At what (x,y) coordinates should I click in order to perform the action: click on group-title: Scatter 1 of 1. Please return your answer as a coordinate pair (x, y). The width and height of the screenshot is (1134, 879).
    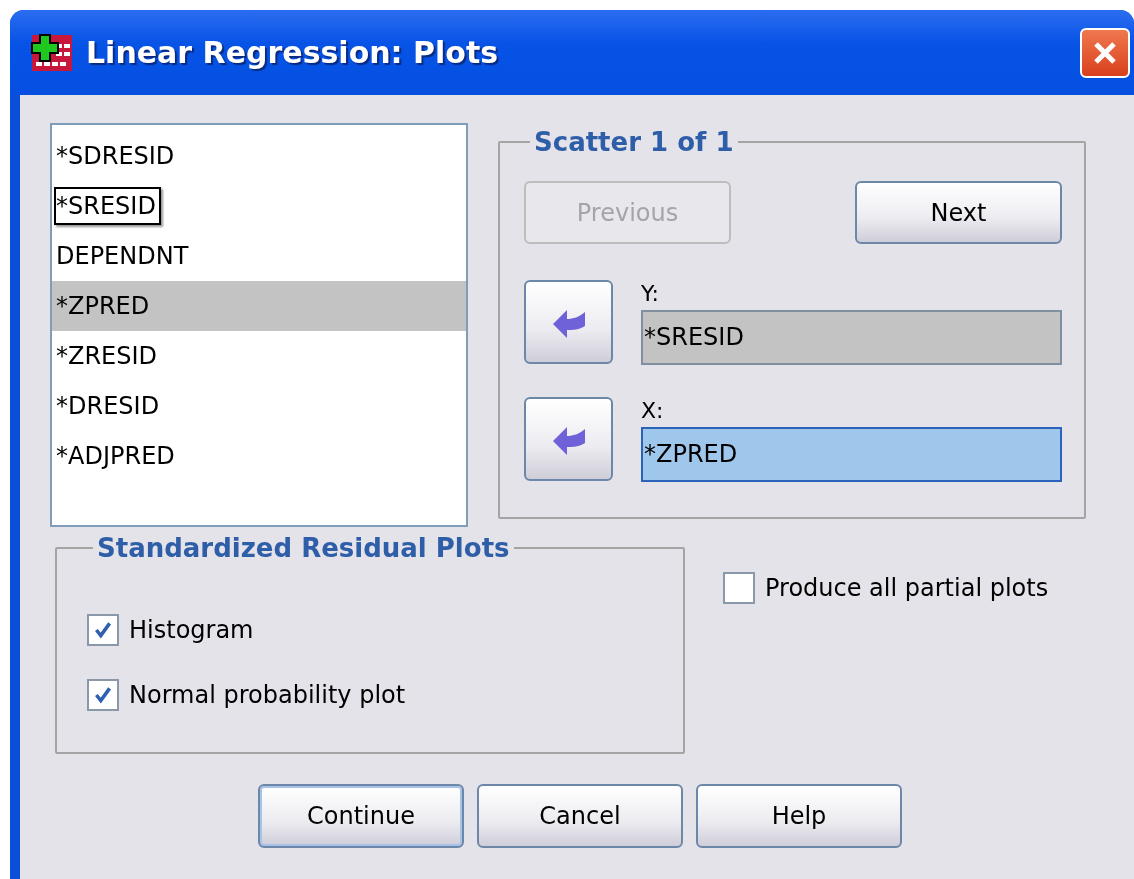
    Looking at the image, I should click on (634, 142).